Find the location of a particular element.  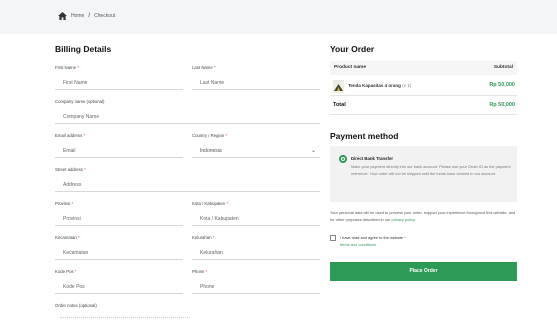

payment-title: Payment method is located at coordinates (364, 136).